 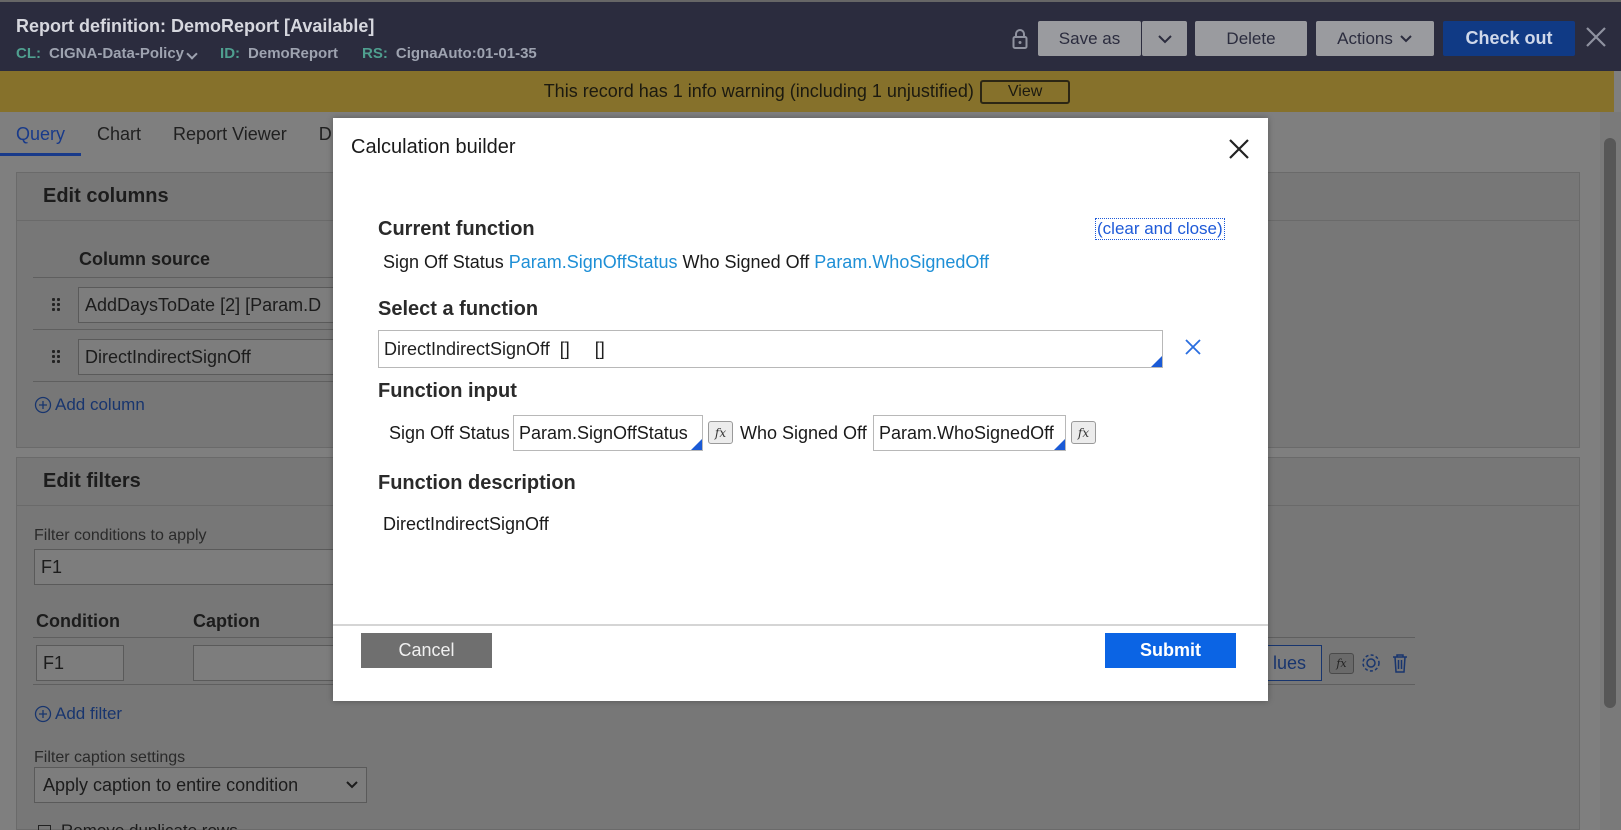 What do you see at coordinates (494, 349) in the screenshot?
I see `function-select-value: DirectIndirectSignOff [] []` at bounding box center [494, 349].